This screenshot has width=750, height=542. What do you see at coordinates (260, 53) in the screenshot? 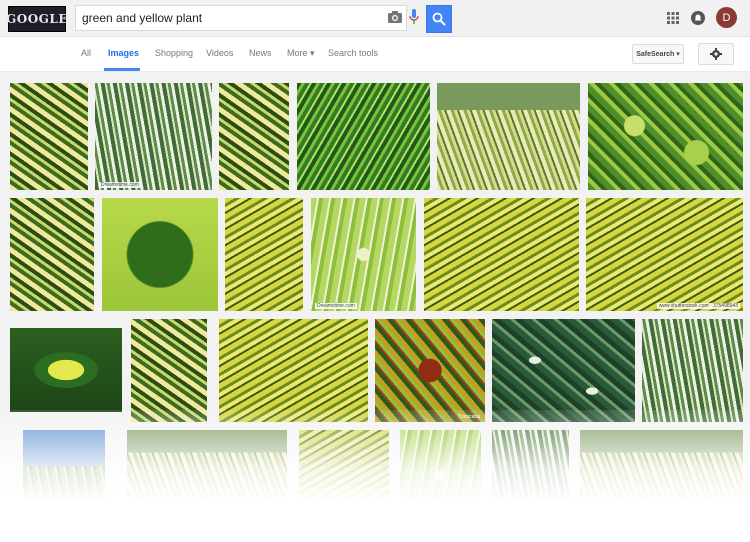
I see `tab-news: News` at bounding box center [260, 53].